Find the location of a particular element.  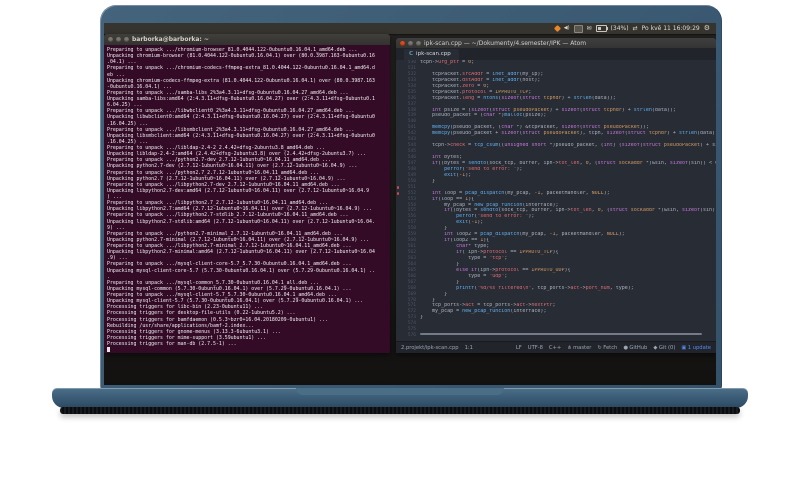

volume-icon: ◀) is located at coordinates (567, 28).